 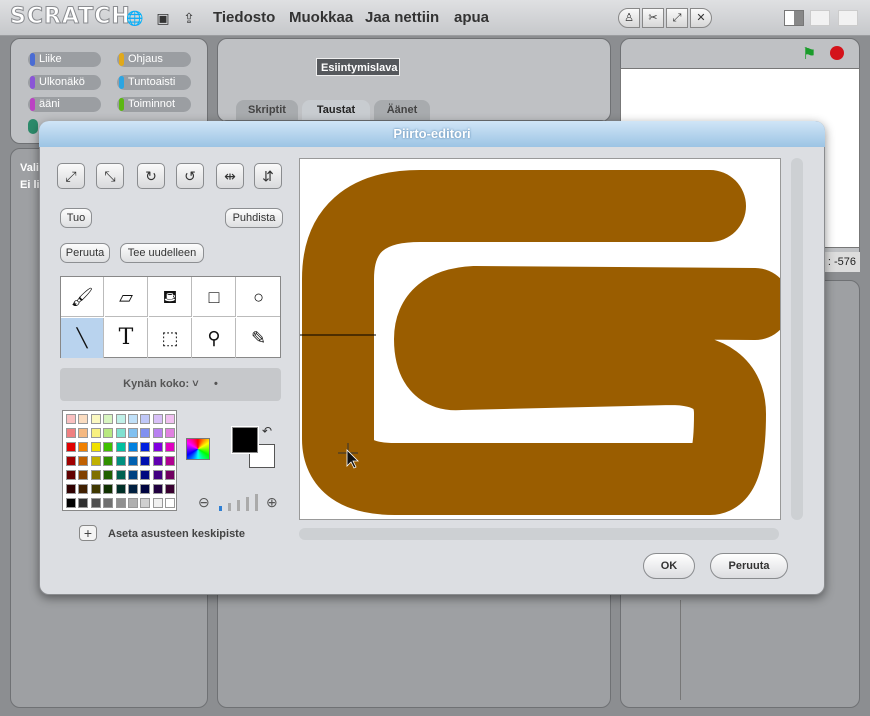 I want to click on tab-backgrounds: Taustat, so click(x=336, y=110).